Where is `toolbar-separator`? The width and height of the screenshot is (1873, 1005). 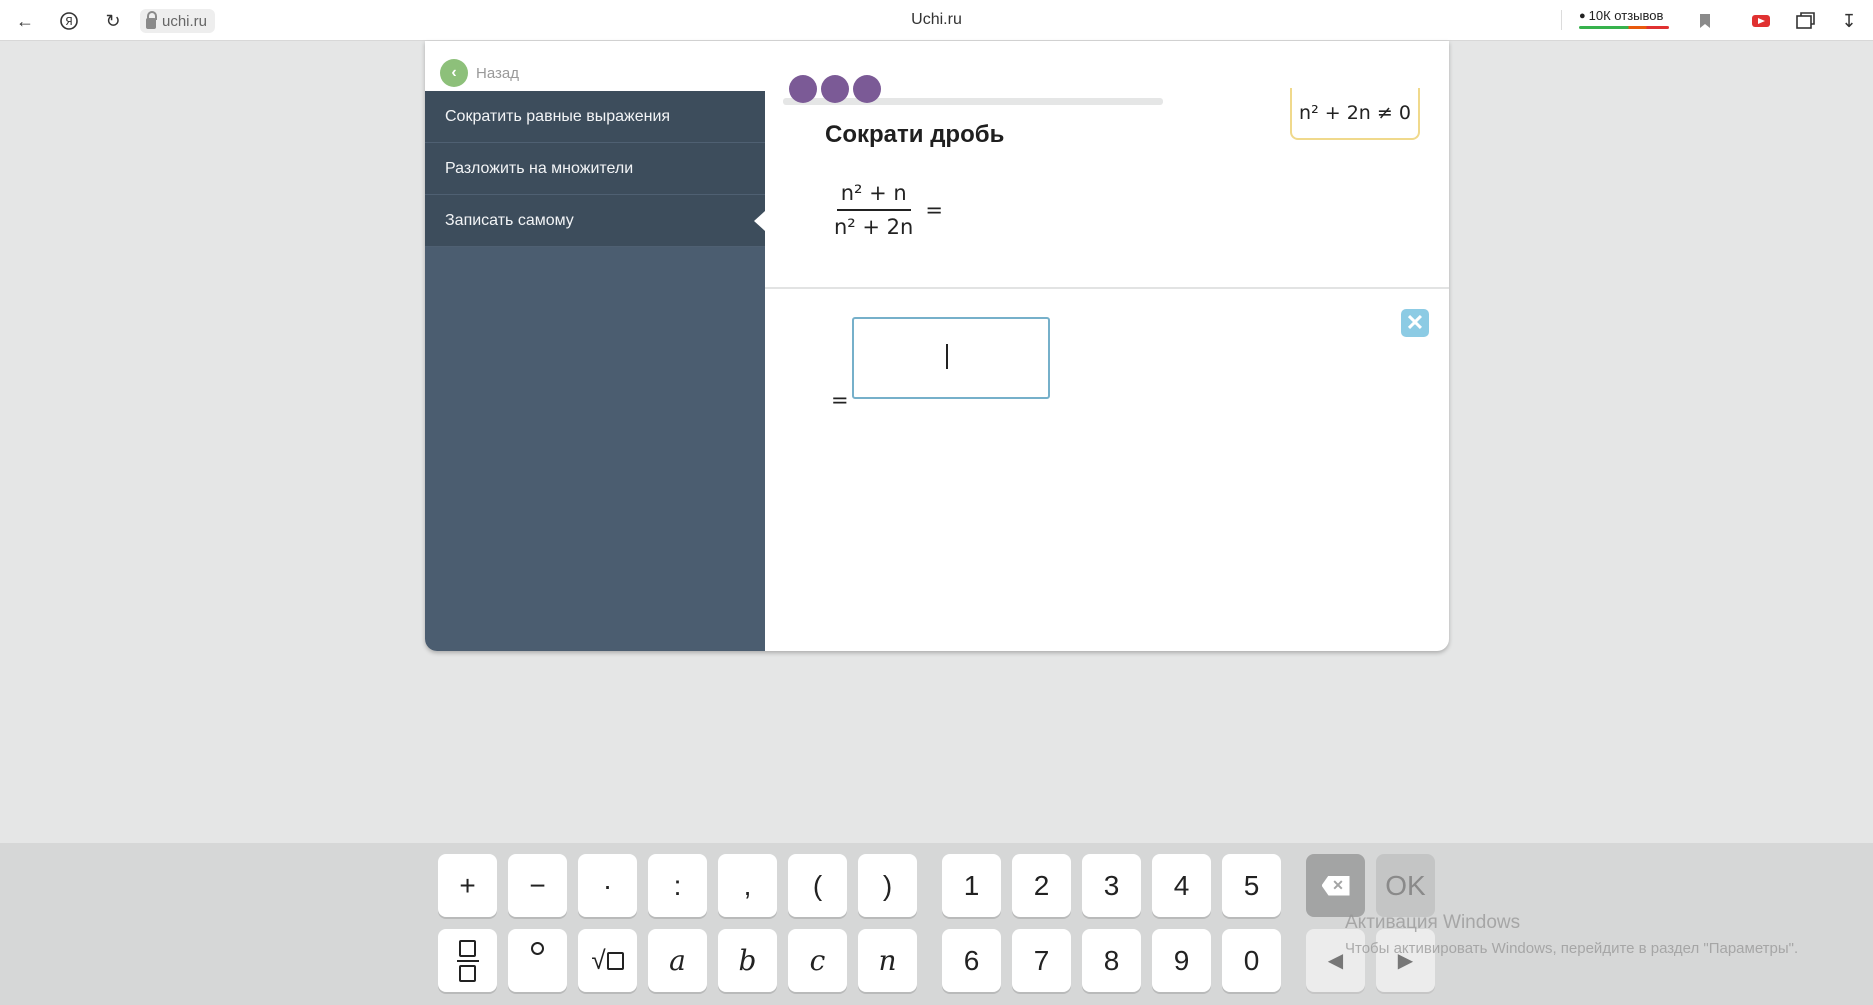 toolbar-separator is located at coordinates (1561, 20).